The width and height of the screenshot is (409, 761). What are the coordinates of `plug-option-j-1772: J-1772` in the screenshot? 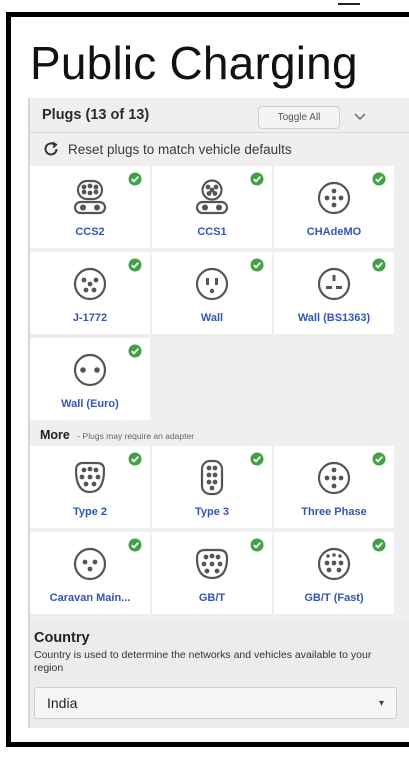 It's located at (90, 293).